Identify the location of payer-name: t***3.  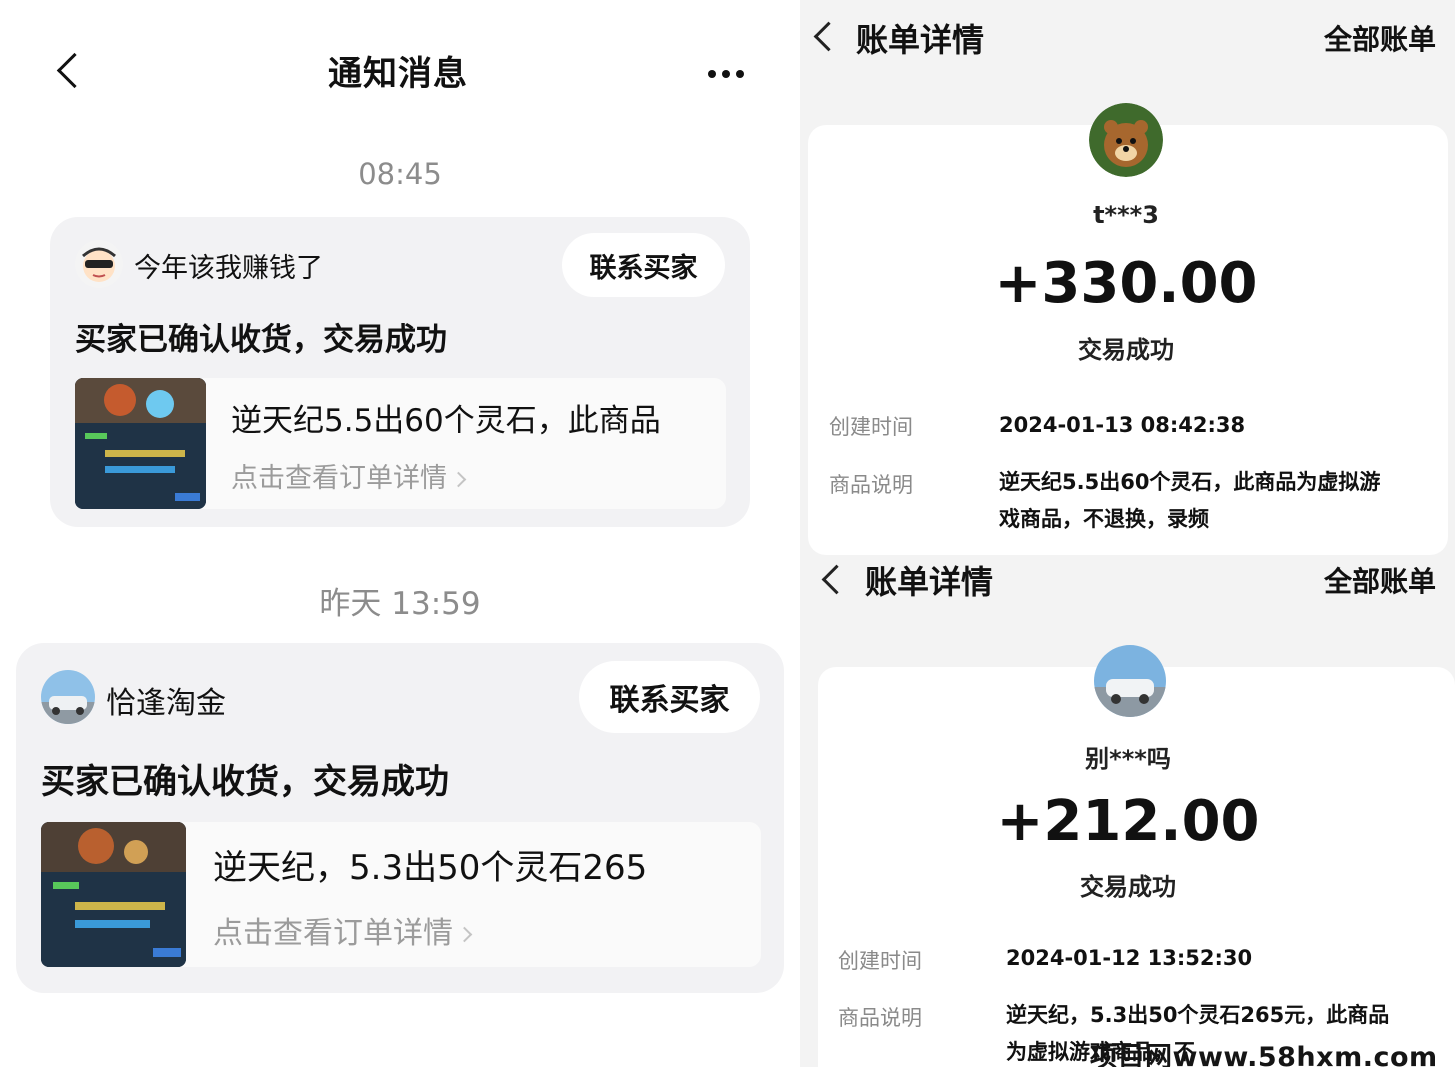
(1126, 215).